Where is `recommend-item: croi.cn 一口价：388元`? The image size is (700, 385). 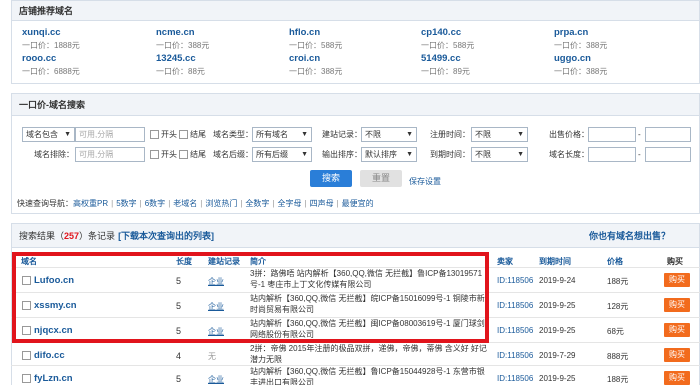 recommend-item: croi.cn 一口价：388元 is located at coordinates (315, 65).